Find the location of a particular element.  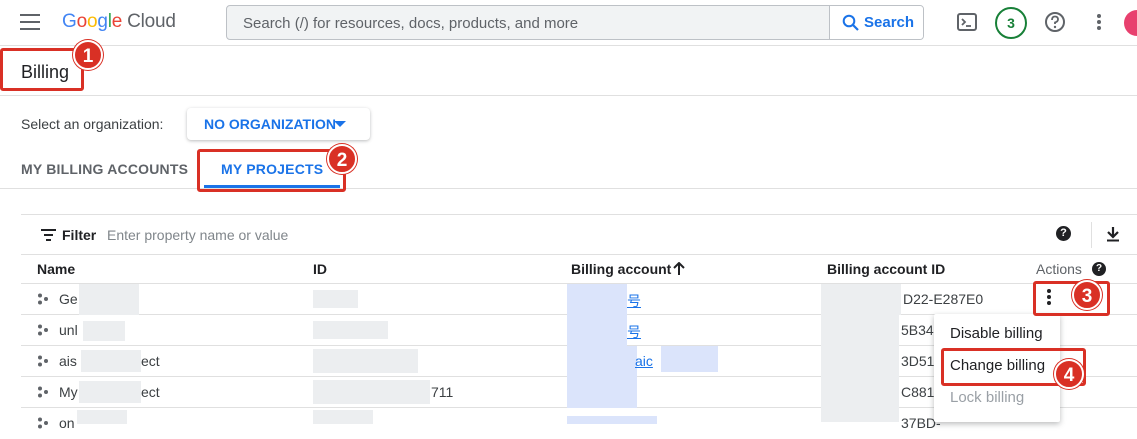

filter-bar: Filter Enter property name or value ? is located at coordinates (579, 234).